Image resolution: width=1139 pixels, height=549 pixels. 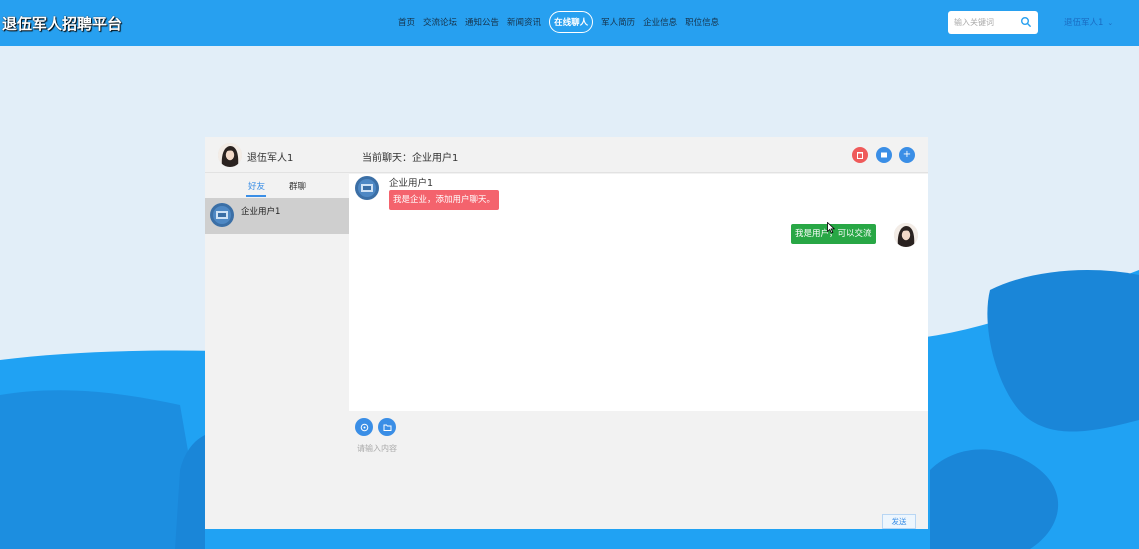 I want to click on user-menu: 退伍军人1 ⌄, so click(x=1088, y=22).